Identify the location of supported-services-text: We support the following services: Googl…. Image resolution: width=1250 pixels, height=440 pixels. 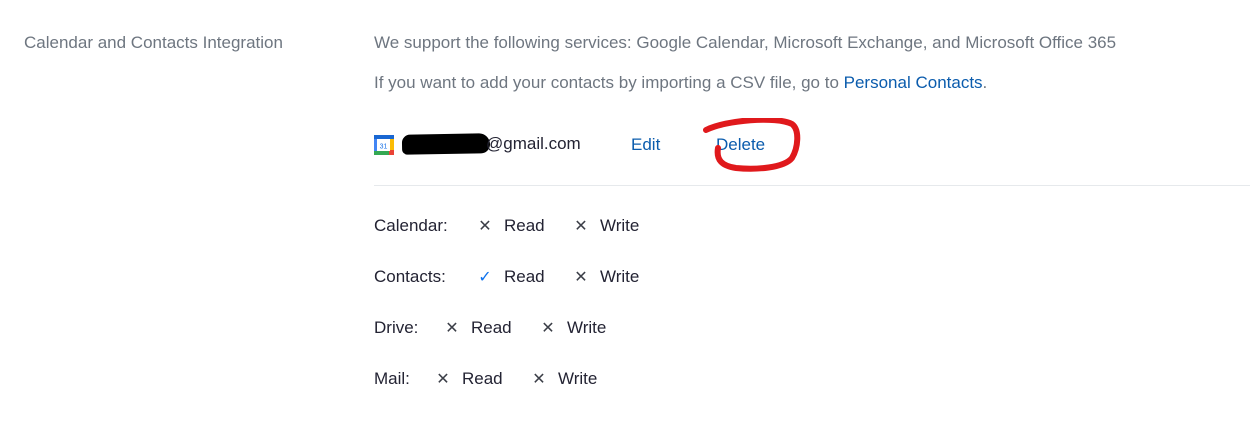
(745, 42).